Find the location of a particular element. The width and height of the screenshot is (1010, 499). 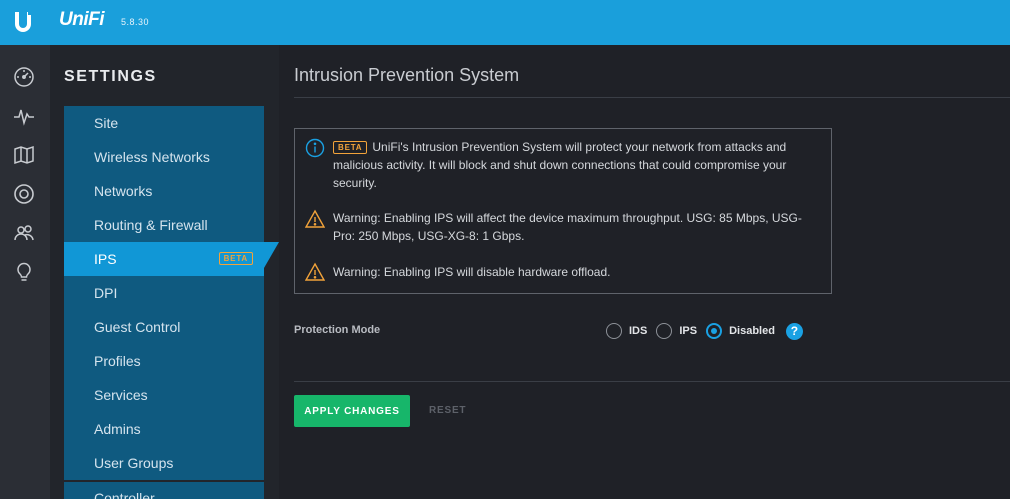

nav-item-label: User Groups is located at coordinates (134, 463).